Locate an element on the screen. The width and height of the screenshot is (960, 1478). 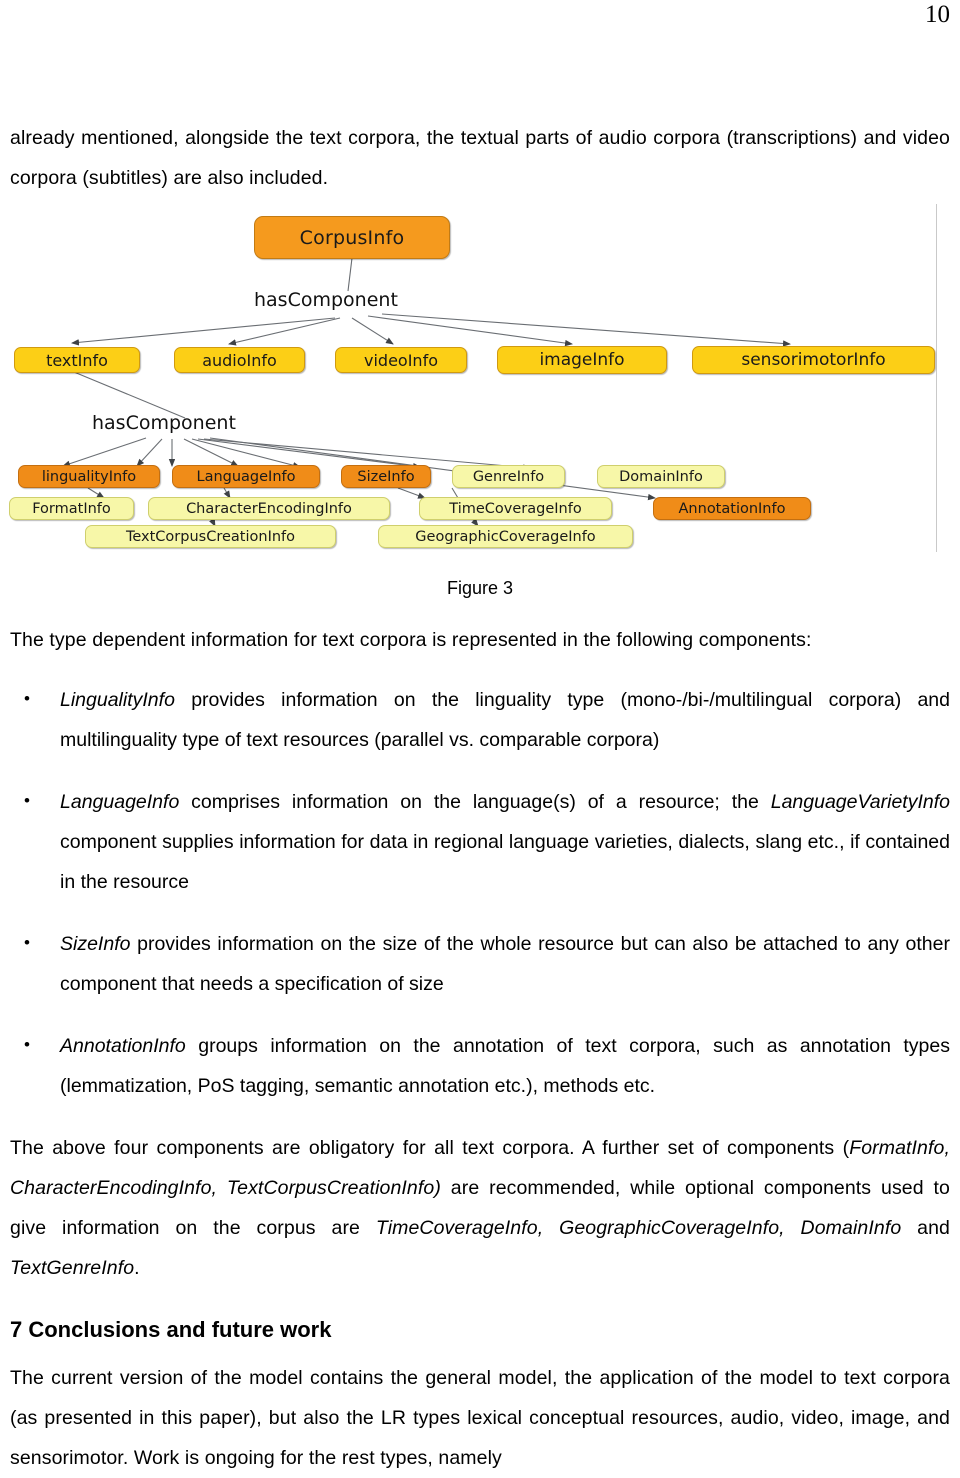
node-image-info: imageInfo is located at coordinates (582, 360).